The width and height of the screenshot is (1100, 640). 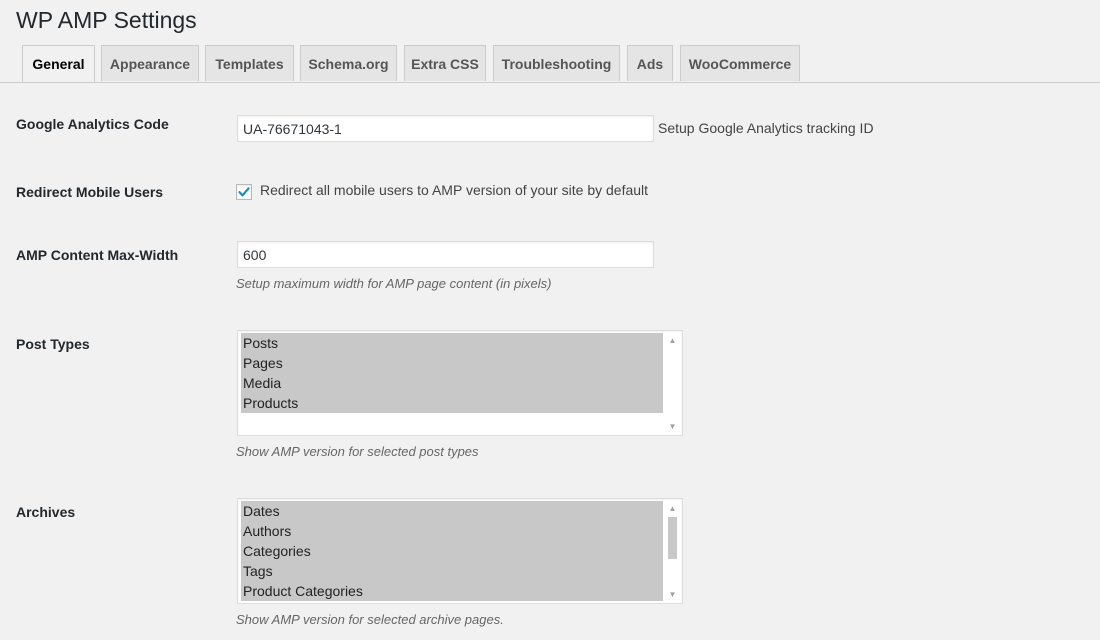 I want to click on tab-label: Ads, so click(x=650, y=63).